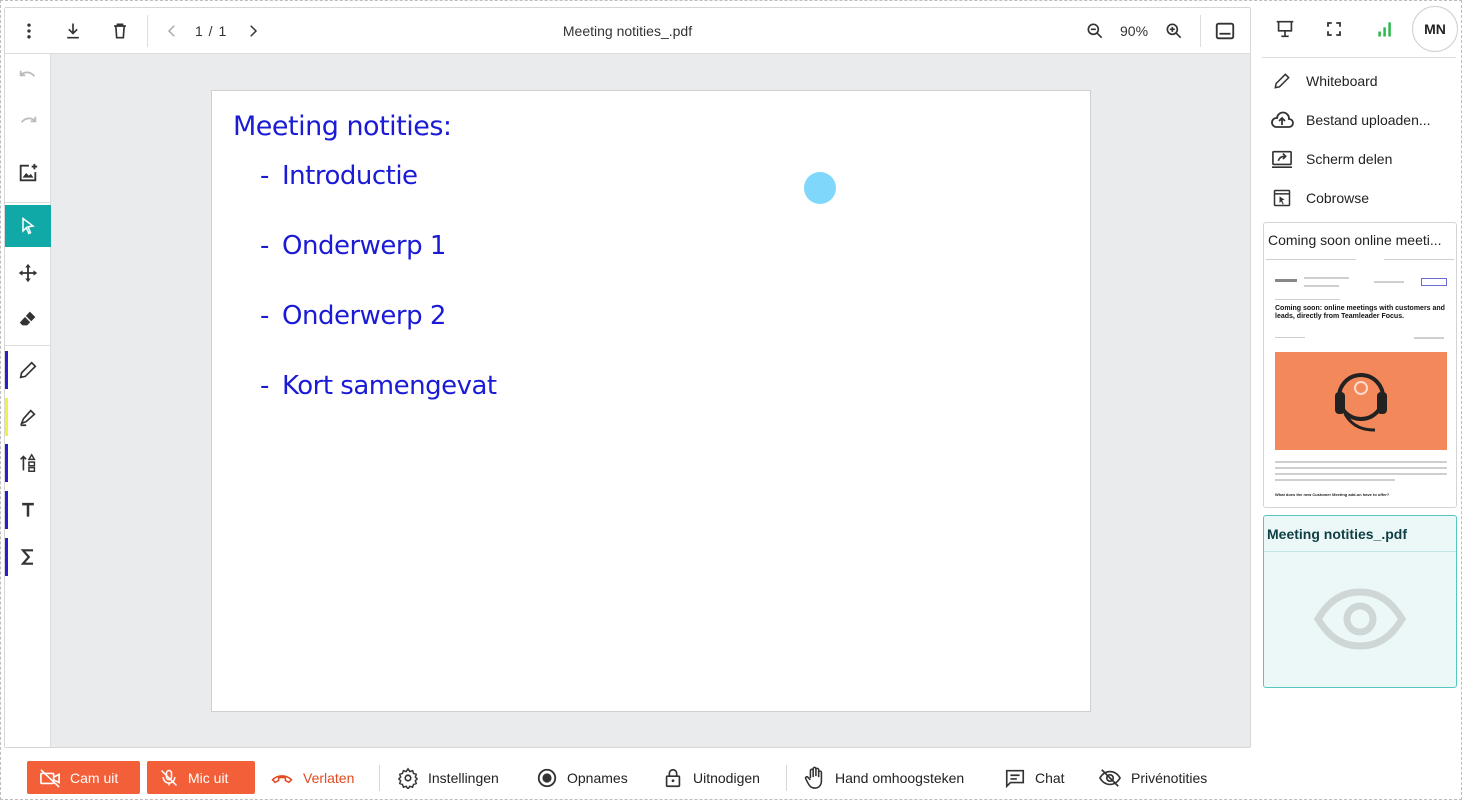  I want to click on pen-tool, so click(28, 370).